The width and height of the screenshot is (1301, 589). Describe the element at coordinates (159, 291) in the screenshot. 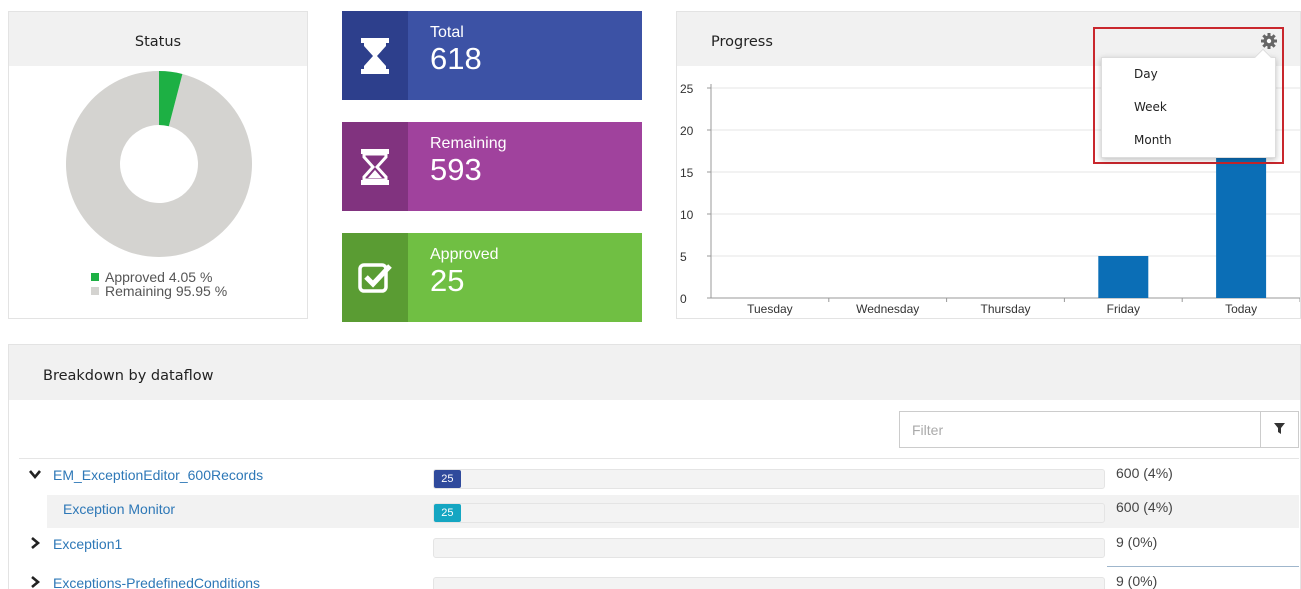

I see `legend-item-remaining: Remaining 95.95 %` at that location.